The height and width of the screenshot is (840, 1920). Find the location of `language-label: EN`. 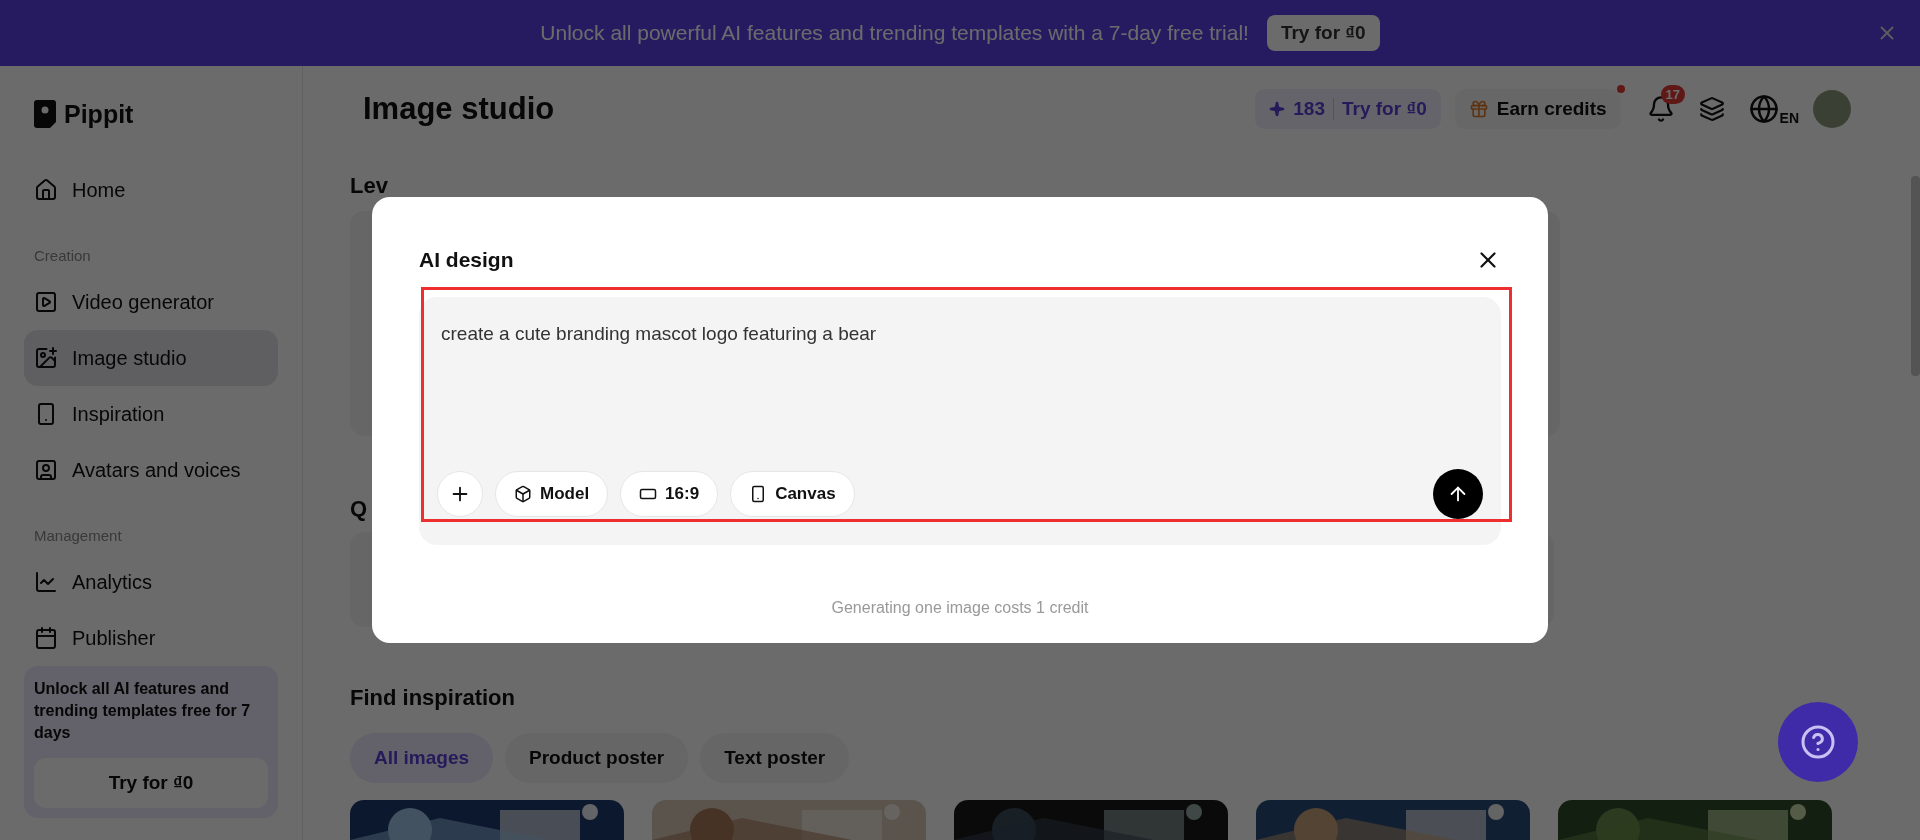

language-label: EN is located at coordinates (1789, 117).